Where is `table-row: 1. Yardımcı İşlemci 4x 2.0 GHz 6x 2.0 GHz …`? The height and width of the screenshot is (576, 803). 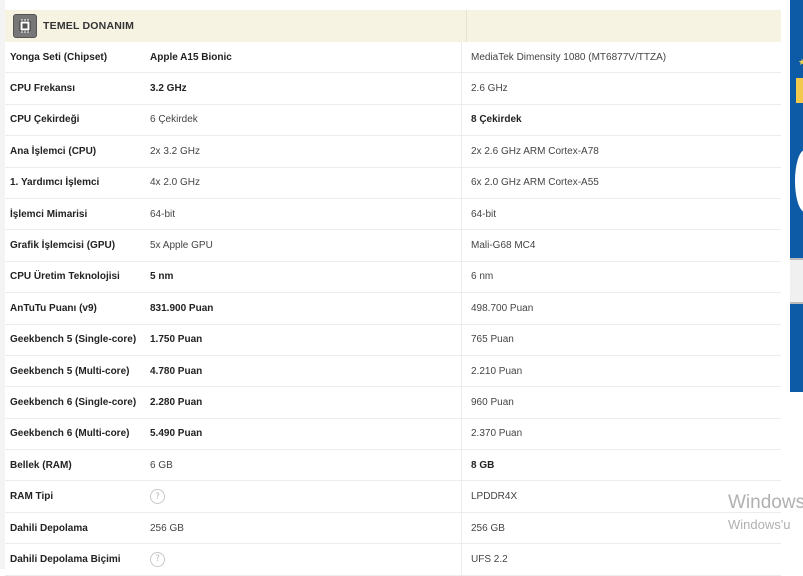
table-row: 1. Yardımcı İşlemci 4x 2.0 GHz 6x 2.0 GHz … is located at coordinates (393, 183).